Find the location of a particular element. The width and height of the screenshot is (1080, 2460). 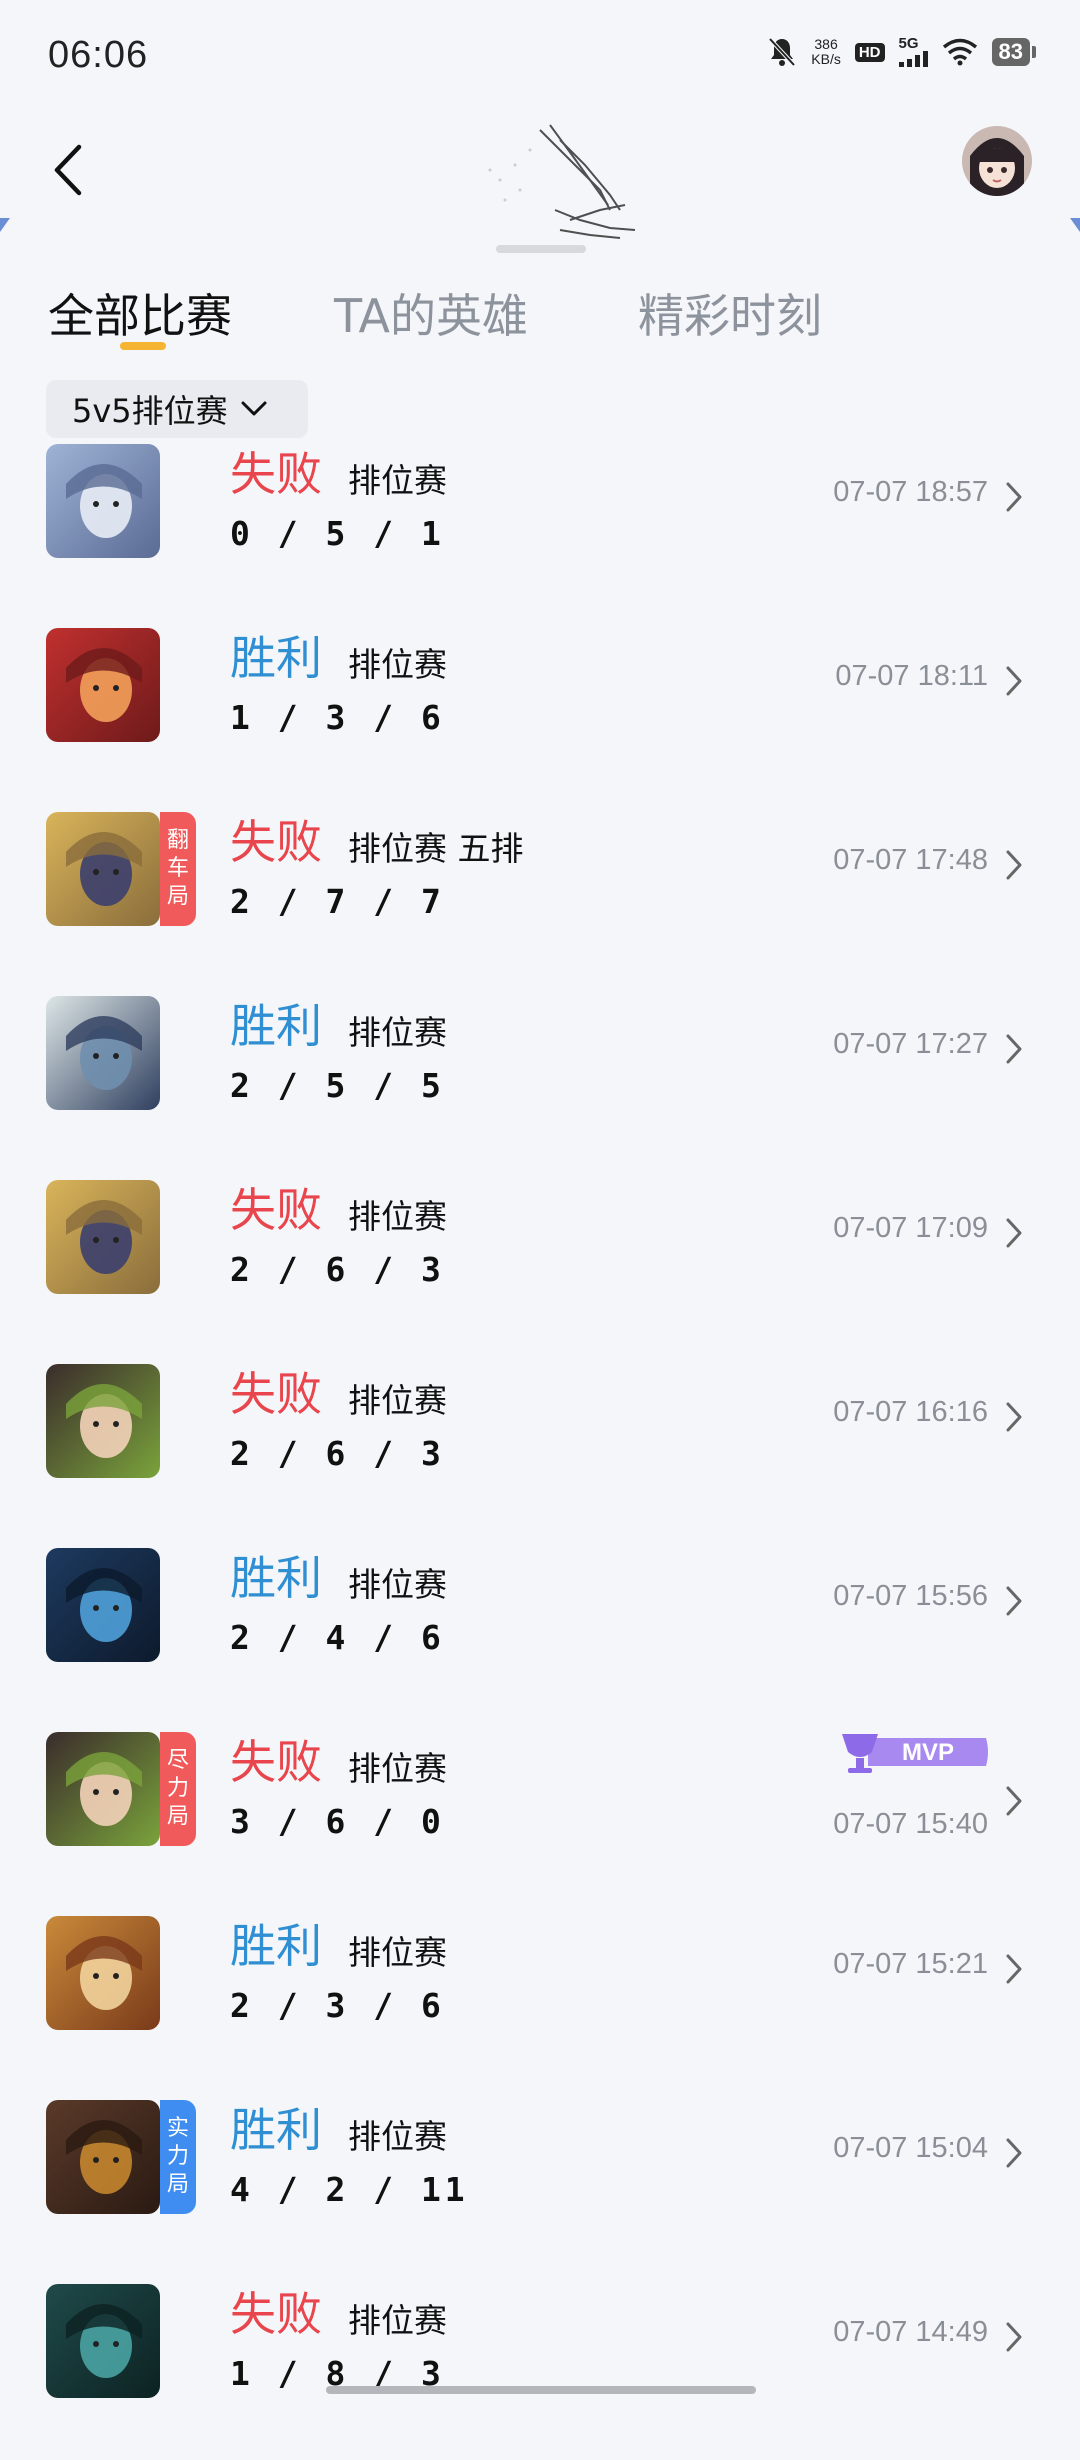

bell-muted-icon is located at coordinates (782, 52).